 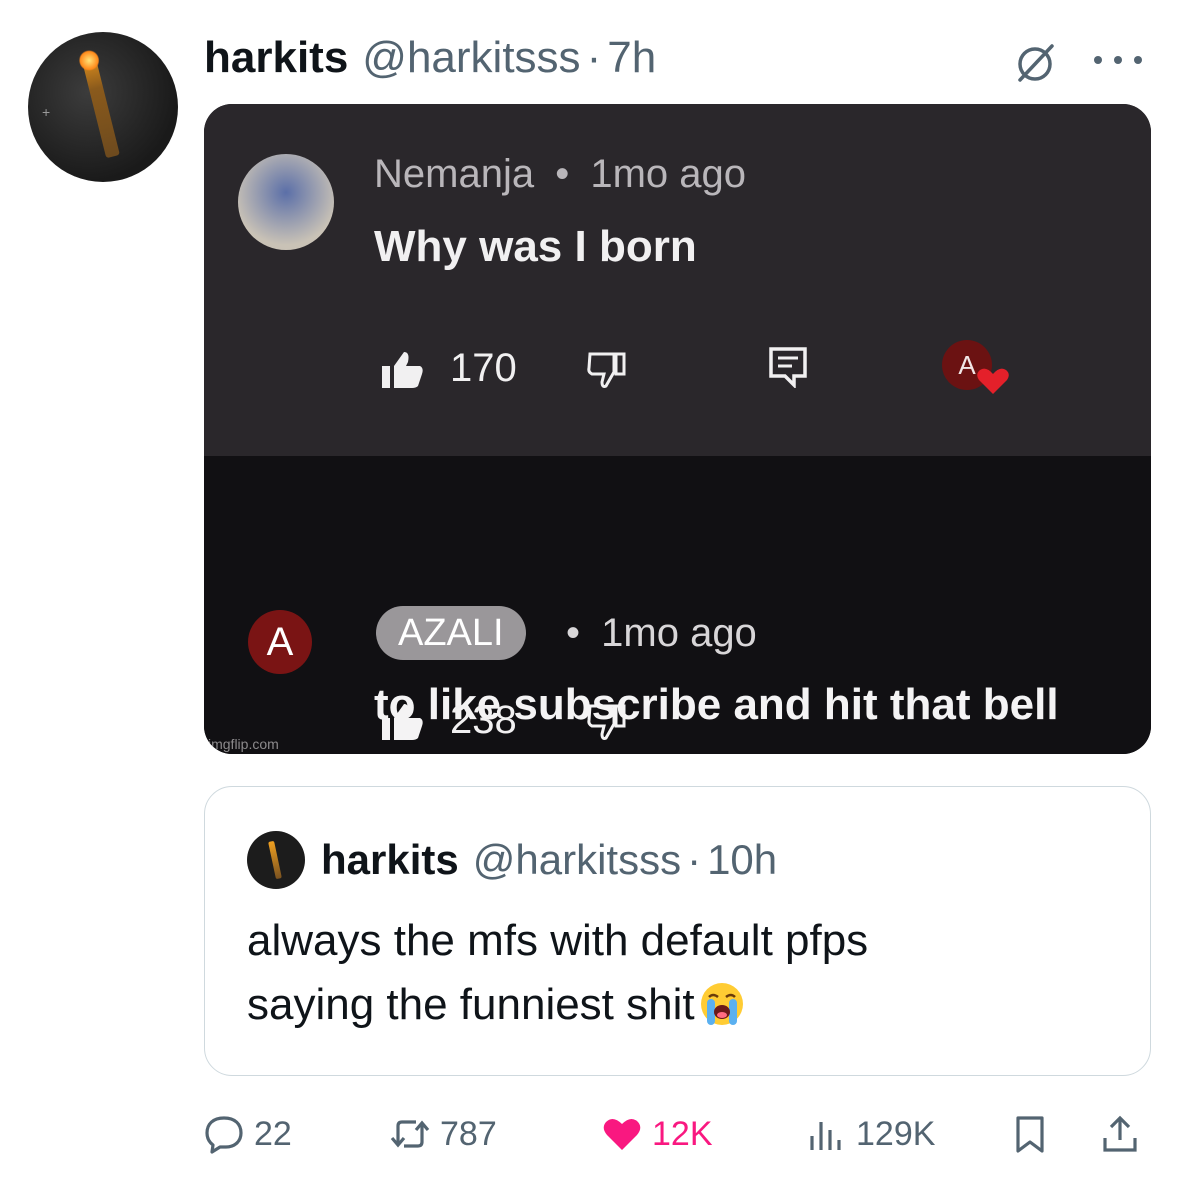 What do you see at coordinates (224, 1135) in the screenshot?
I see `reply-icon` at bounding box center [224, 1135].